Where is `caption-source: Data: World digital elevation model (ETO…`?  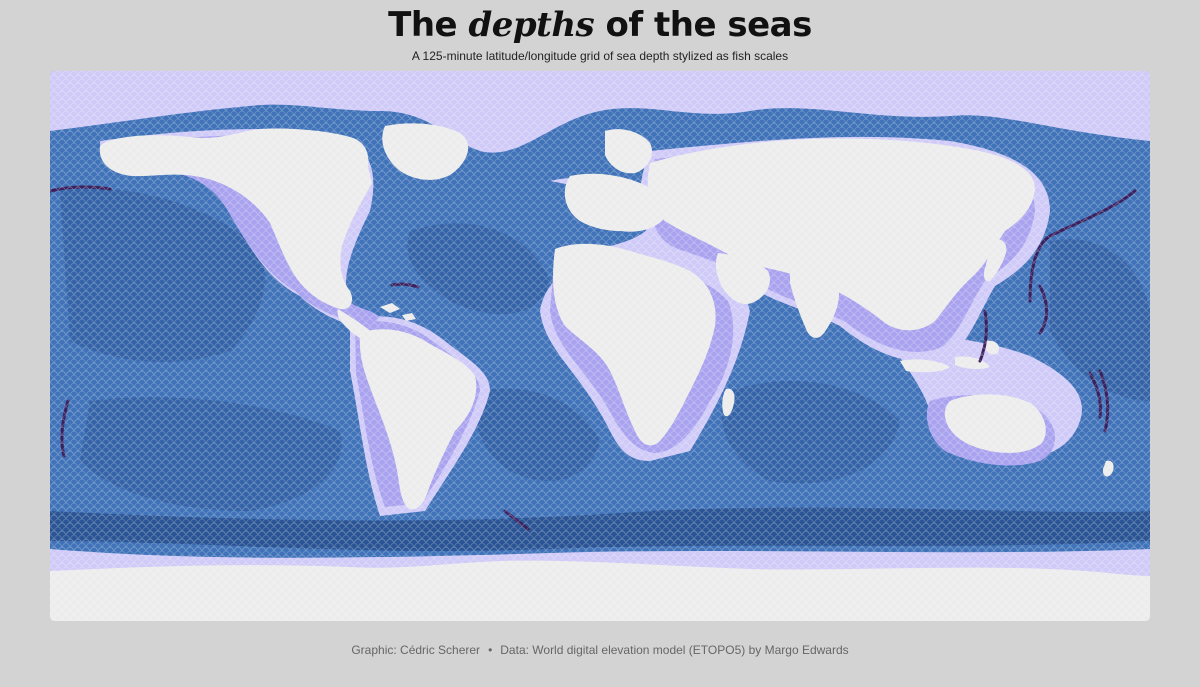 caption-source: Data: World digital elevation model (ETO… is located at coordinates (674, 650).